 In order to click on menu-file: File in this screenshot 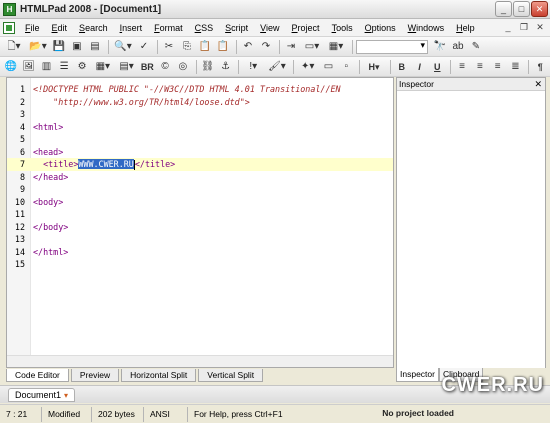, I will do `click(32, 28)`.